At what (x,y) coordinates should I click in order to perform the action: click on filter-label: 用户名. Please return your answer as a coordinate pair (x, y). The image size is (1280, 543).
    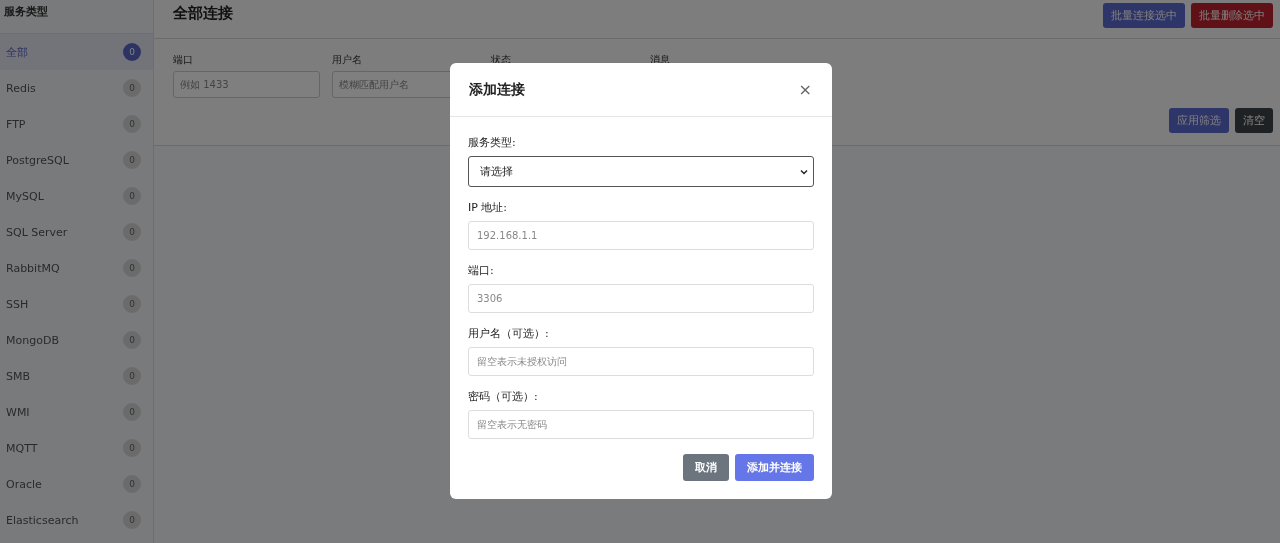
    Looking at the image, I should click on (347, 60).